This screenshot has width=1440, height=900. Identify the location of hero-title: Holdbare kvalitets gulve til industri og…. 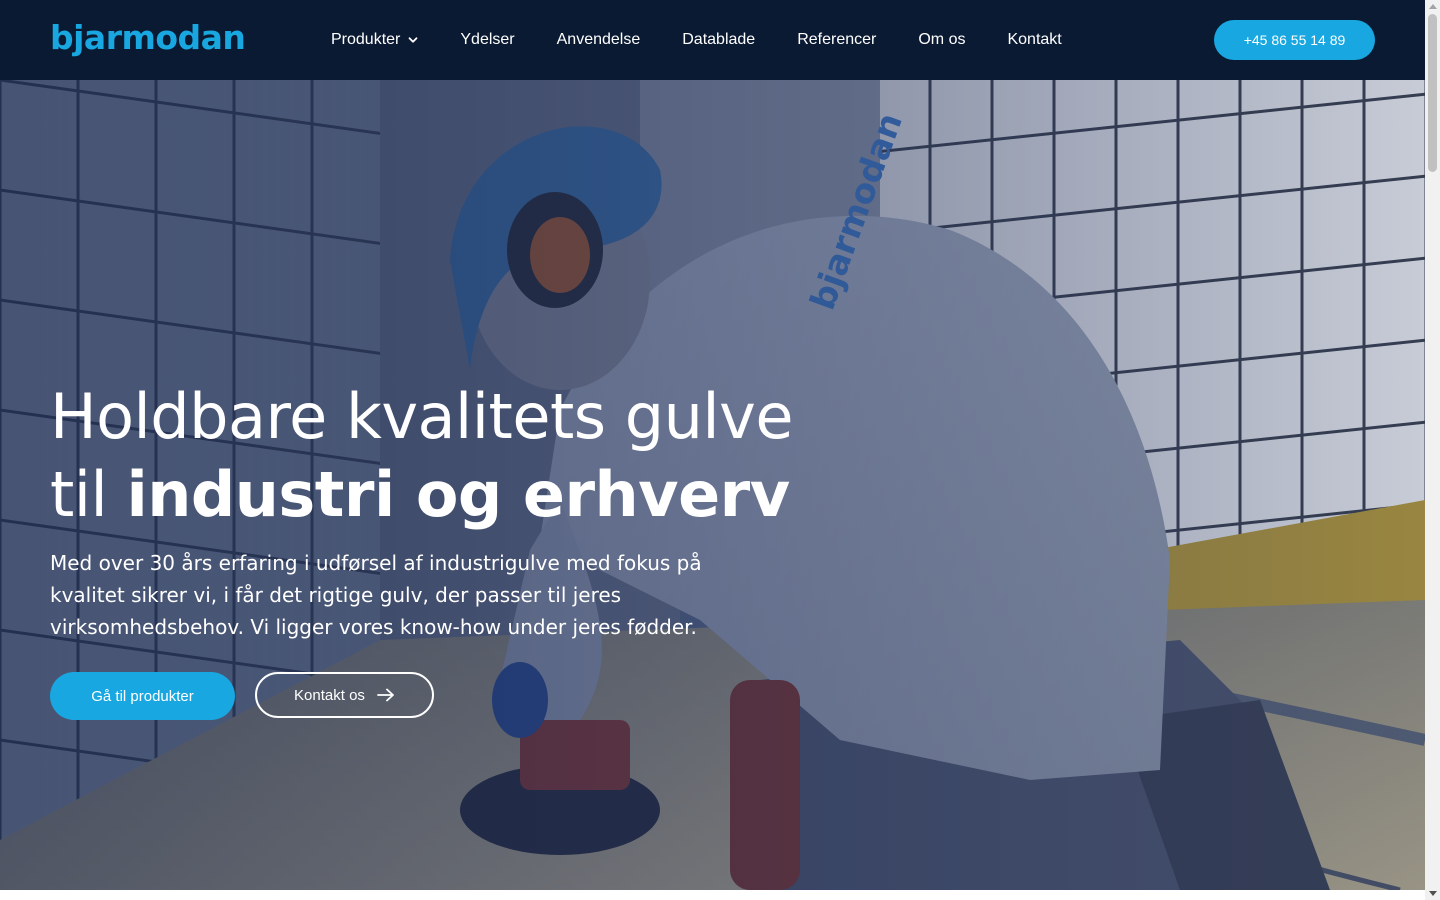
(430, 456).